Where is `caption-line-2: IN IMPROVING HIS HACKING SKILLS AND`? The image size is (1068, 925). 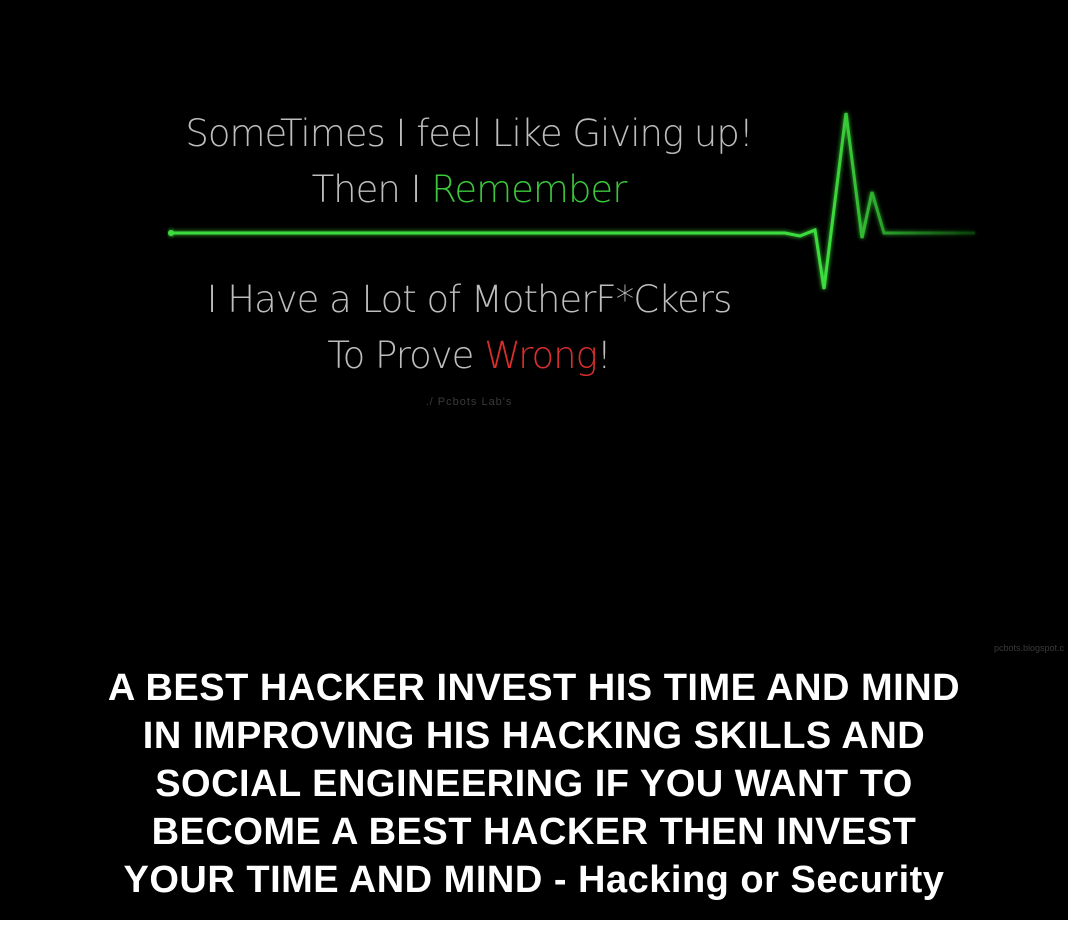 caption-line-2: IN IMPROVING HIS HACKING SKILLS AND is located at coordinates (534, 736).